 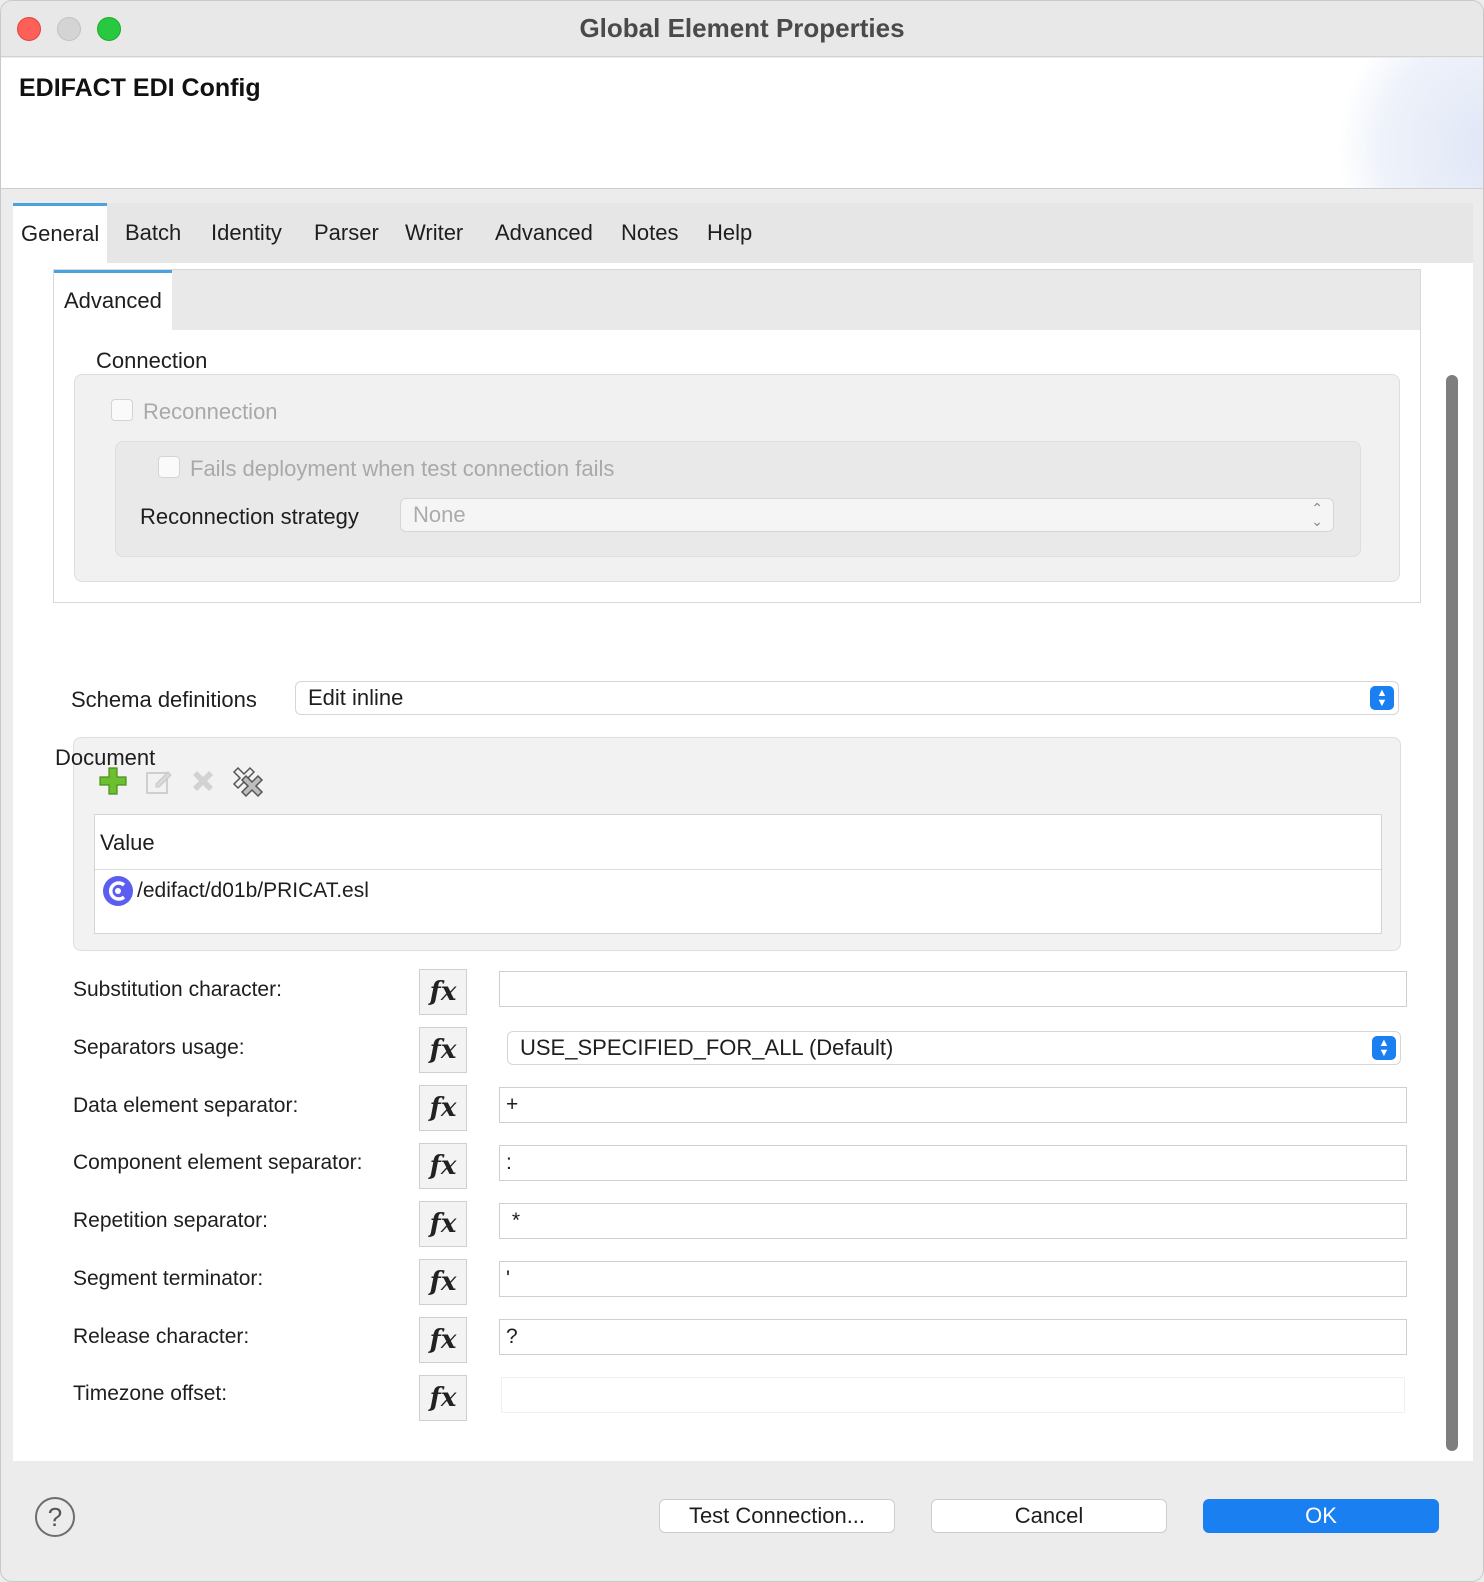 I want to click on reconnection-checkbox, so click(x=122, y=410).